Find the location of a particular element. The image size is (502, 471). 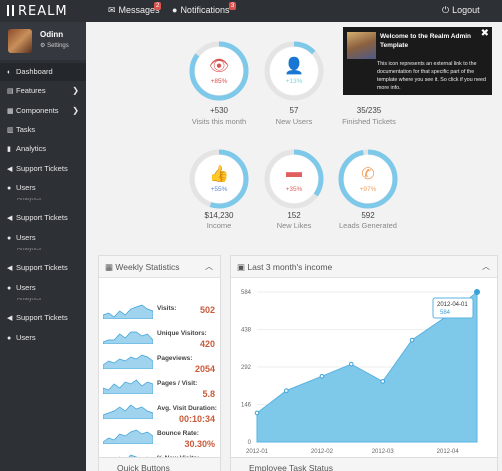

tooltip-title: Welcome to the Realm Admin Template is located at coordinates (426, 41).